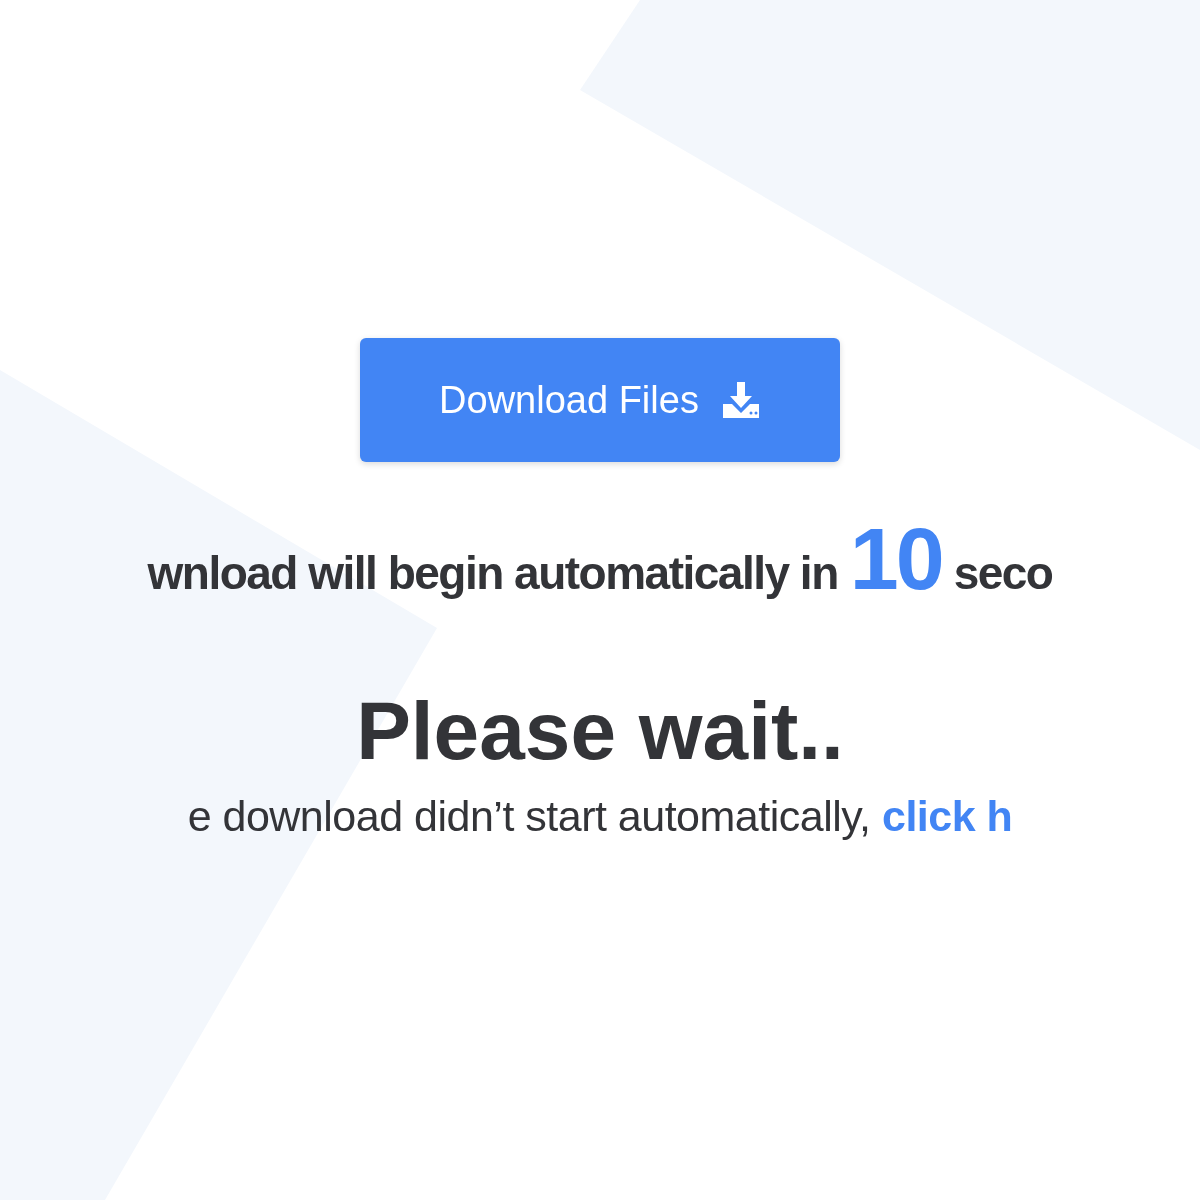 This screenshot has height=1200, width=1200. I want to click on countdown-unit: seco, so click(1003, 573).